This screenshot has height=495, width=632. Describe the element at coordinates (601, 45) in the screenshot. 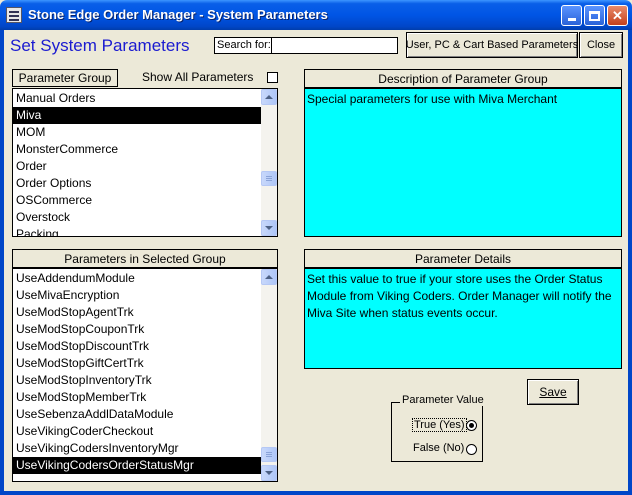

I see `close-button: Close` at that location.